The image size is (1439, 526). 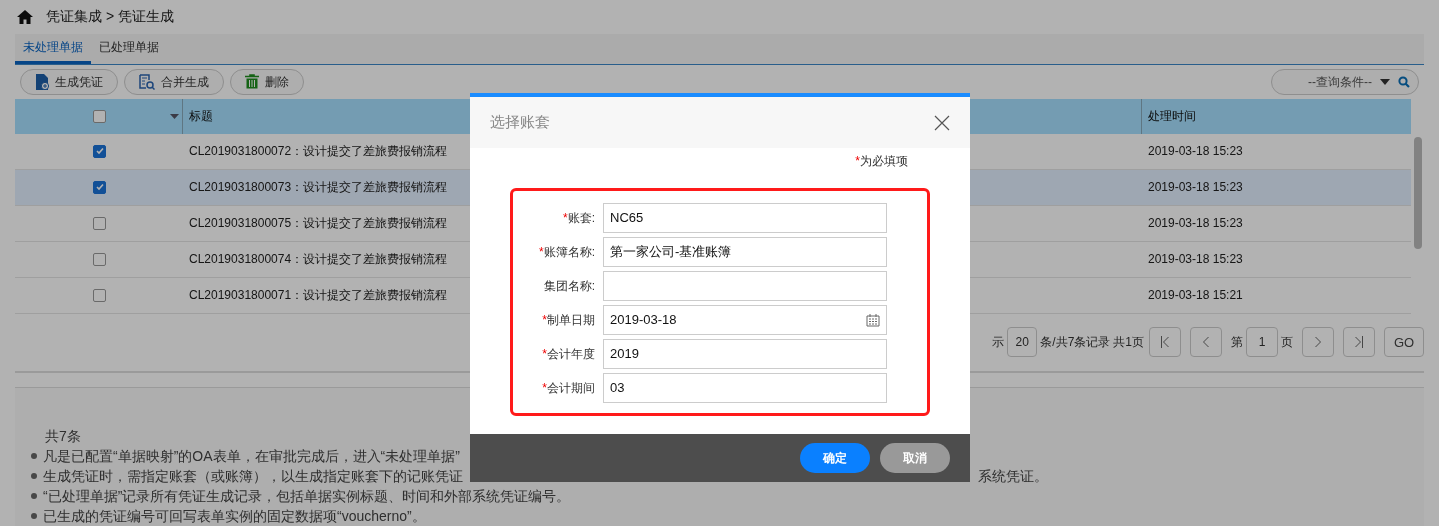 I want to click on record-summary: 条/共7条记录, so click(x=1075, y=343).